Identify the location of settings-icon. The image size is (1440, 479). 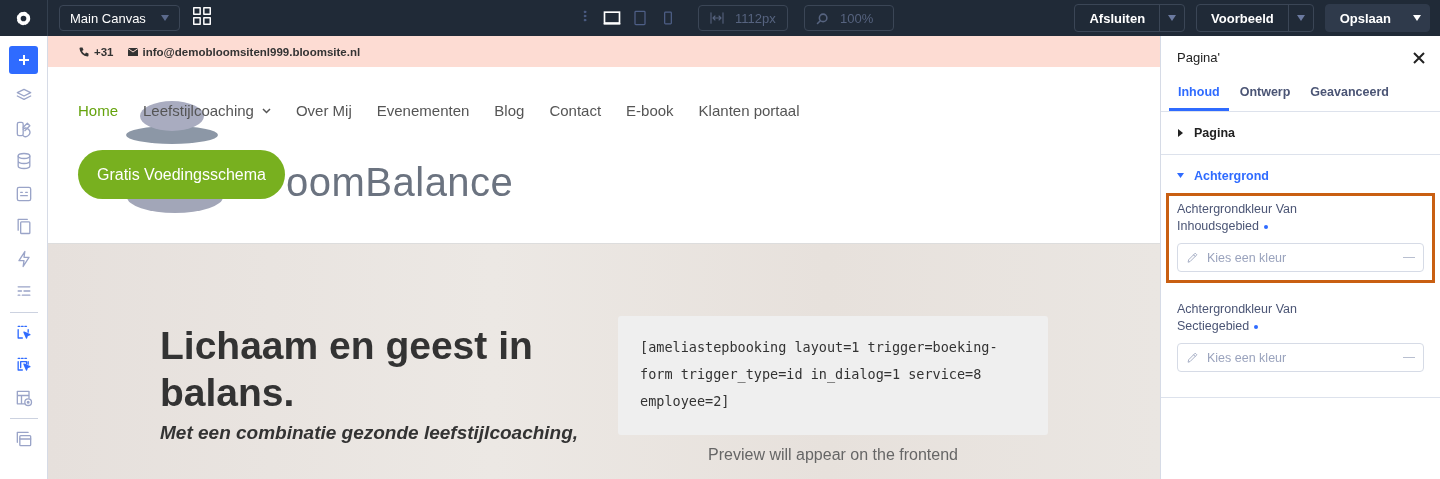
(23, 18).